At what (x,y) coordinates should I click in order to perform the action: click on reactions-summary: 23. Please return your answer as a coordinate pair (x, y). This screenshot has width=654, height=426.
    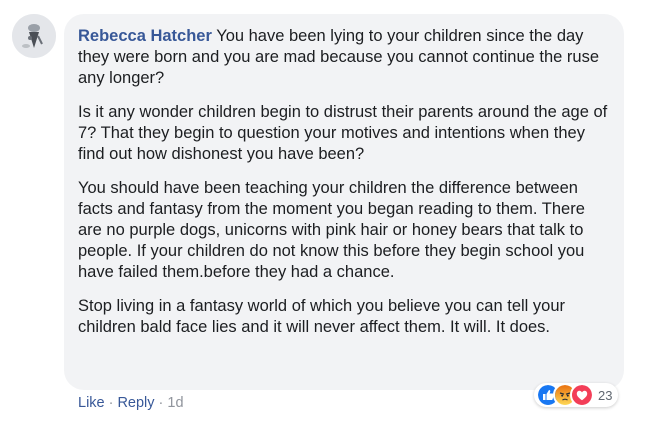
    Looking at the image, I should click on (576, 395).